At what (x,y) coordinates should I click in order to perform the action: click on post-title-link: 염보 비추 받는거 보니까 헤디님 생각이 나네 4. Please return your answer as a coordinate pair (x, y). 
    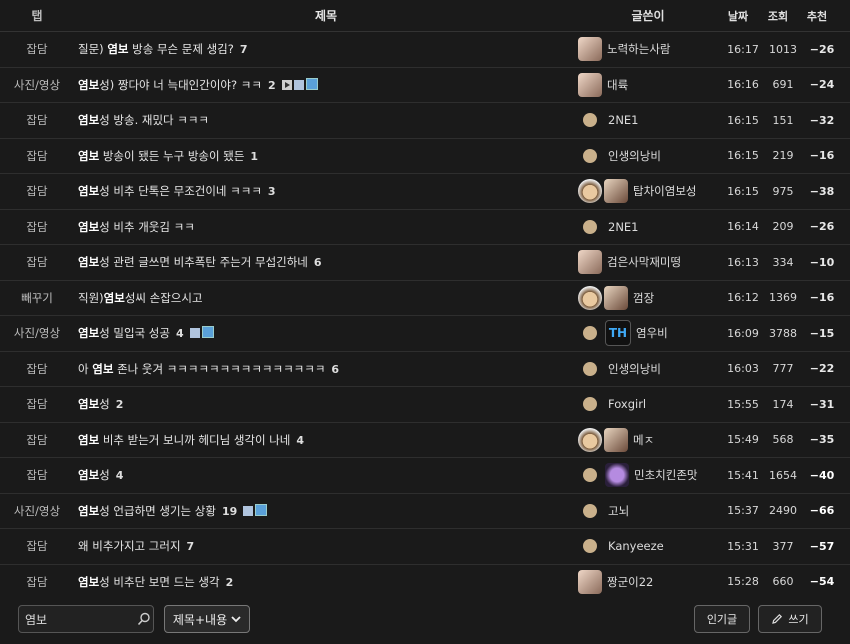
    Looking at the image, I should click on (326, 440).